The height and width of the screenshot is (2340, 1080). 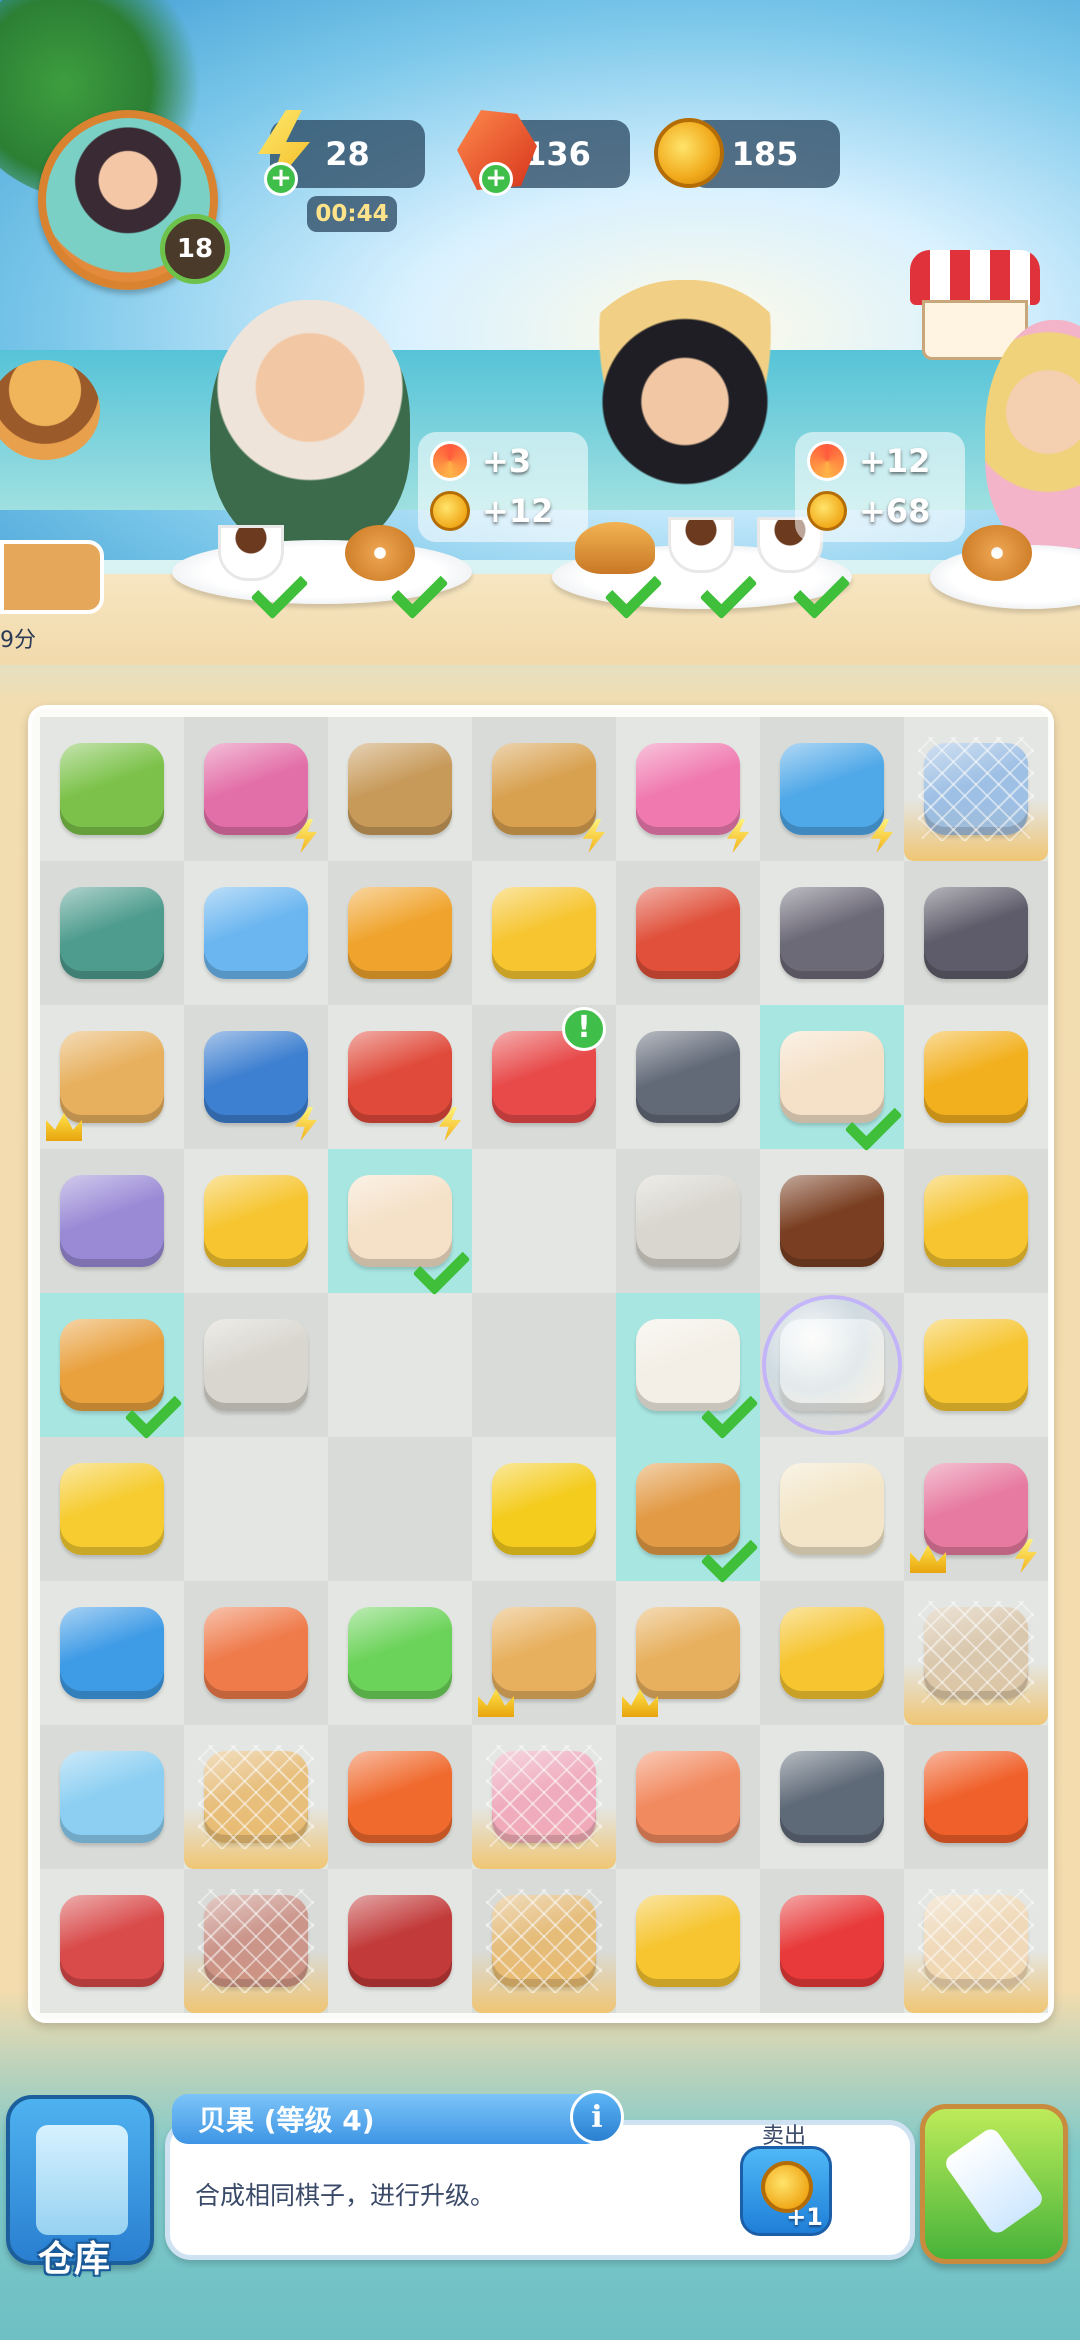 I want to click on milk-carton-icon, so click(x=976, y=789).